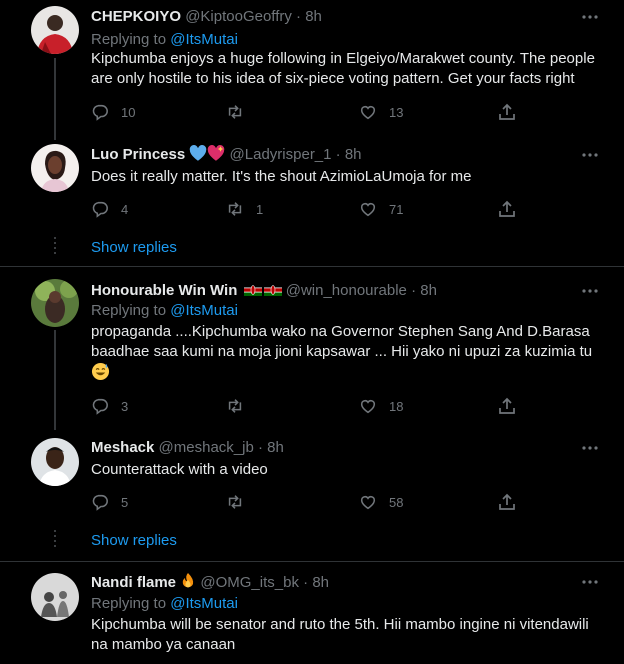  Describe the element at coordinates (133, 582) in the screenshot. I see `display-name: Nandi flame` at that location.